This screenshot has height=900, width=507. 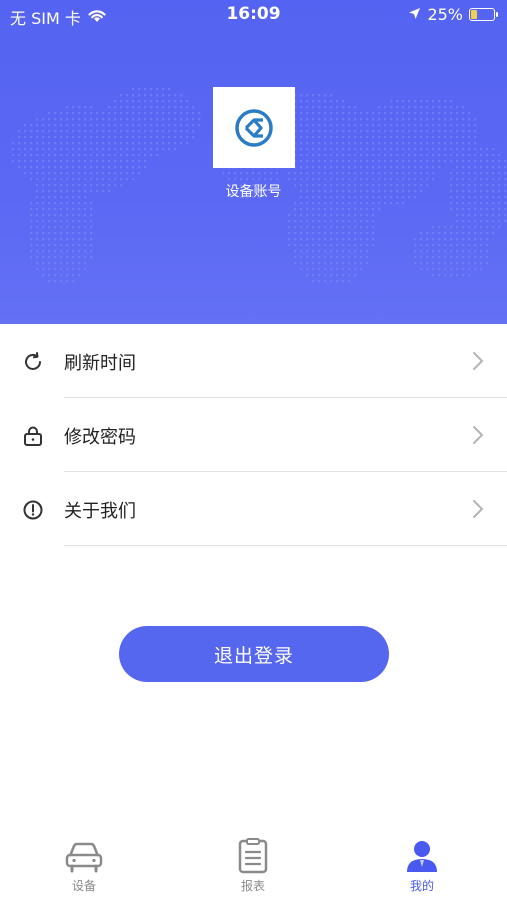 What do you see at coordinates (33, 436) in the screenshot?
I see `lock-icon` at bounding box center [33, 436].